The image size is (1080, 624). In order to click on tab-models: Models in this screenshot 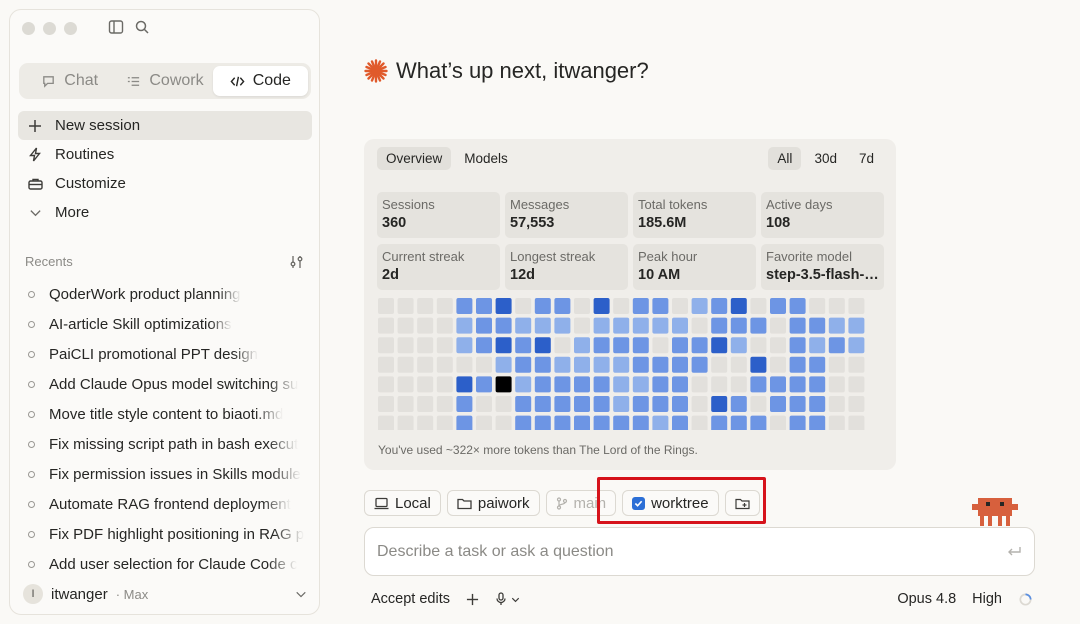, I will do `click(486, 158)`.